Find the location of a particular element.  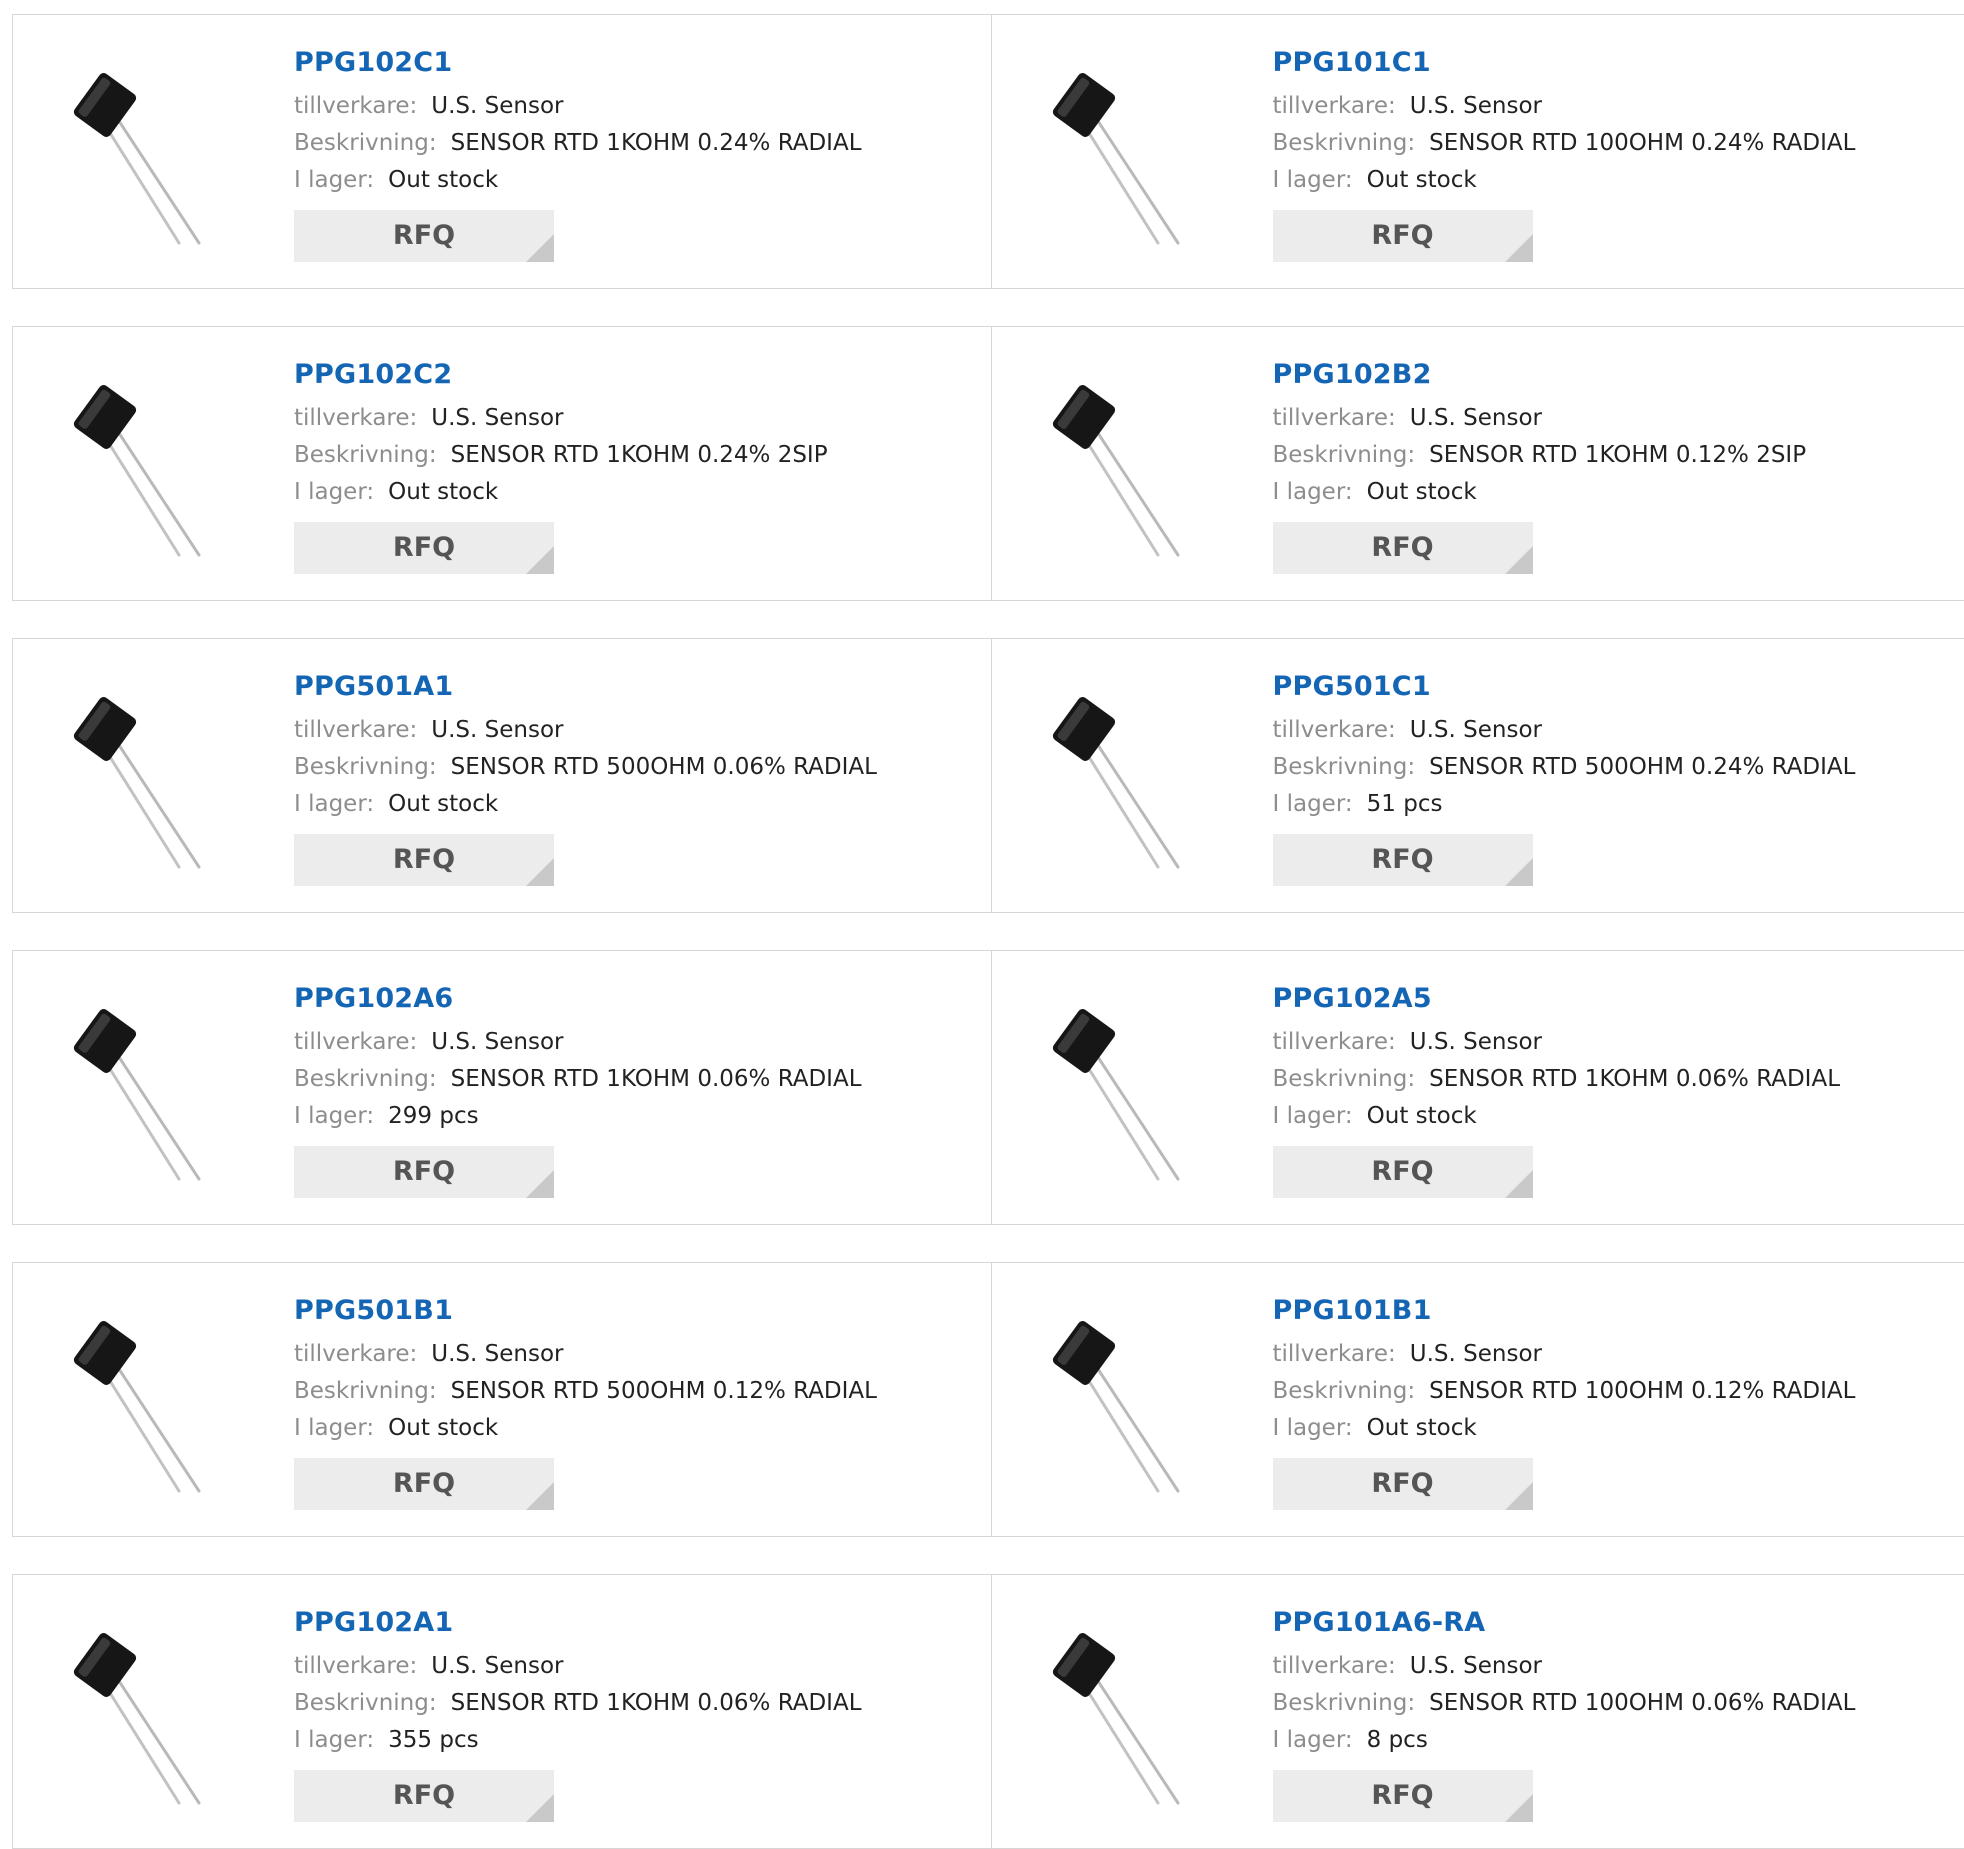

description-value: SENSOR RTD 1KOHM 0.06% RADIAL is located at coordinates (656, 1079).